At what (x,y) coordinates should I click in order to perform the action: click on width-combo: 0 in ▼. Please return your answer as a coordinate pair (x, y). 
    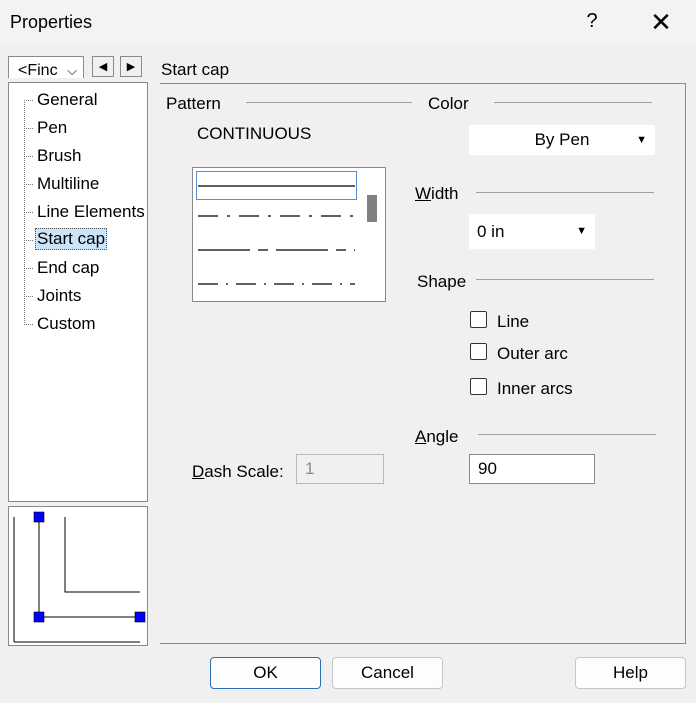
    Looking at the image, I should click on (532, 231).